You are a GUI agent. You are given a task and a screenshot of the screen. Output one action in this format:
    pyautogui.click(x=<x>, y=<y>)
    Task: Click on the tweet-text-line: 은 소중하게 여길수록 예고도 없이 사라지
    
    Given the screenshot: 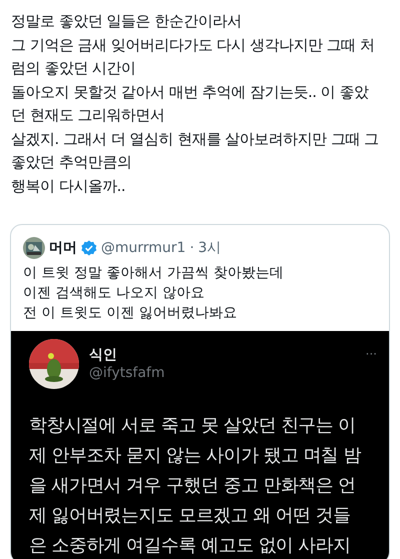 What is the action you would take?
    pyautogui.click(x=189, y=546)
    